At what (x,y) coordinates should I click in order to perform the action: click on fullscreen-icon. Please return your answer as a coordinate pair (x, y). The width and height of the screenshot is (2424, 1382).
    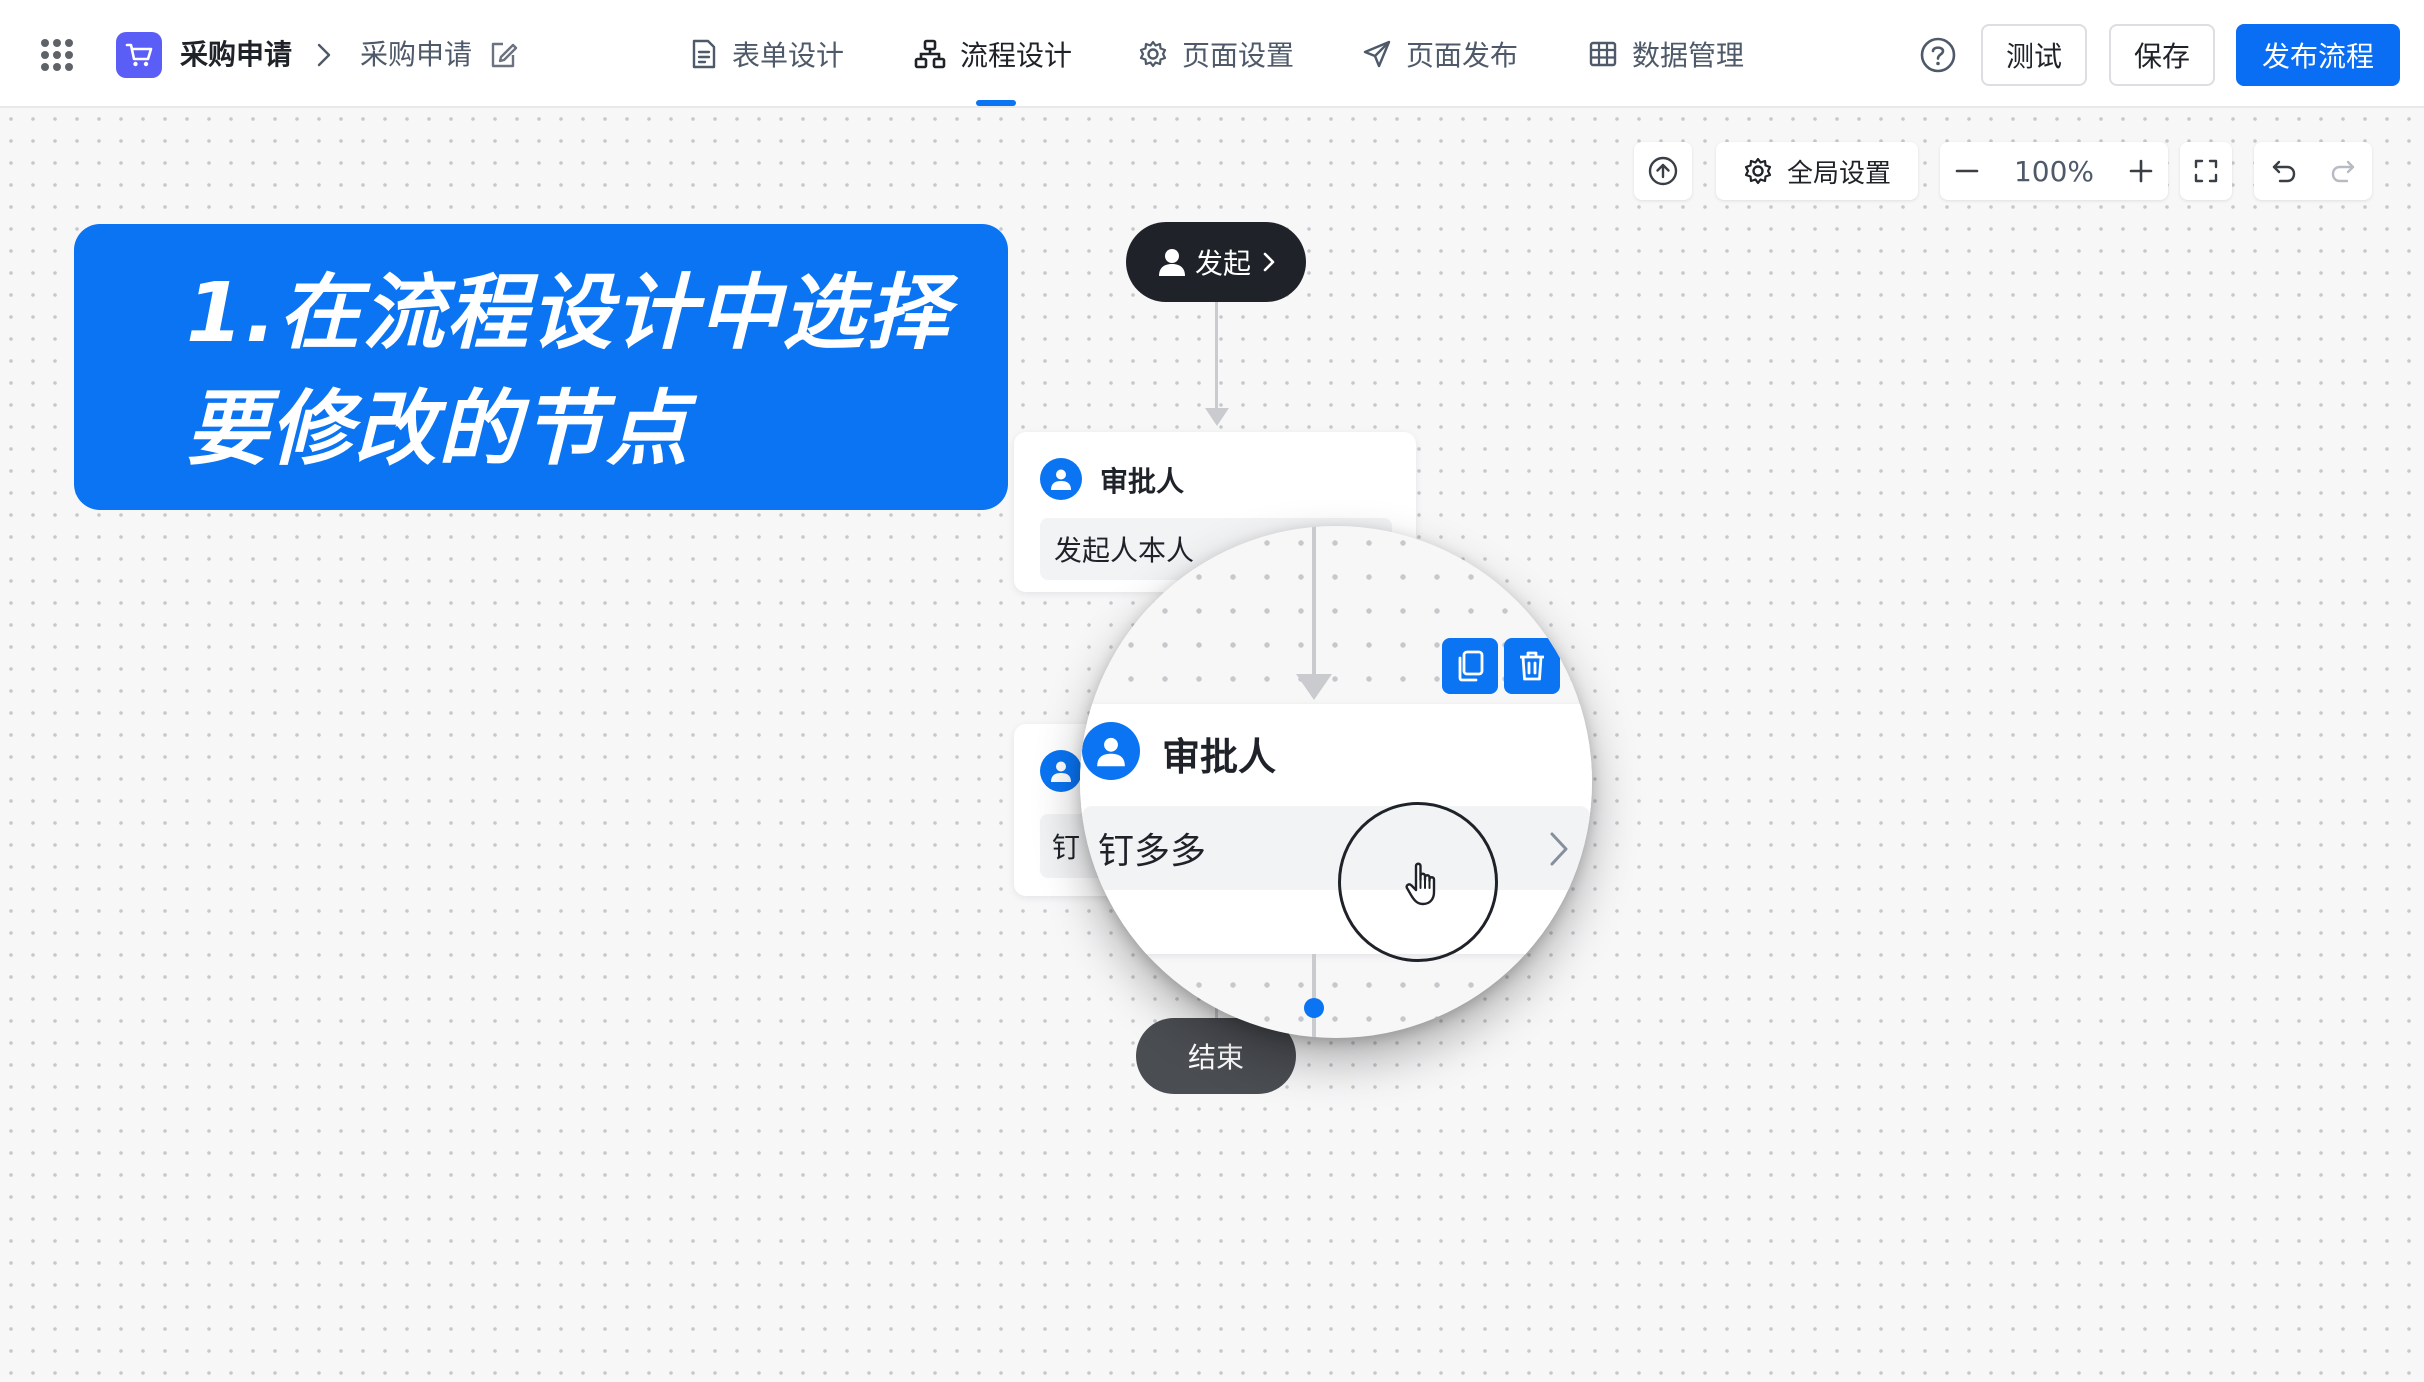
    Looking at the image, I should click on (2206, 171).